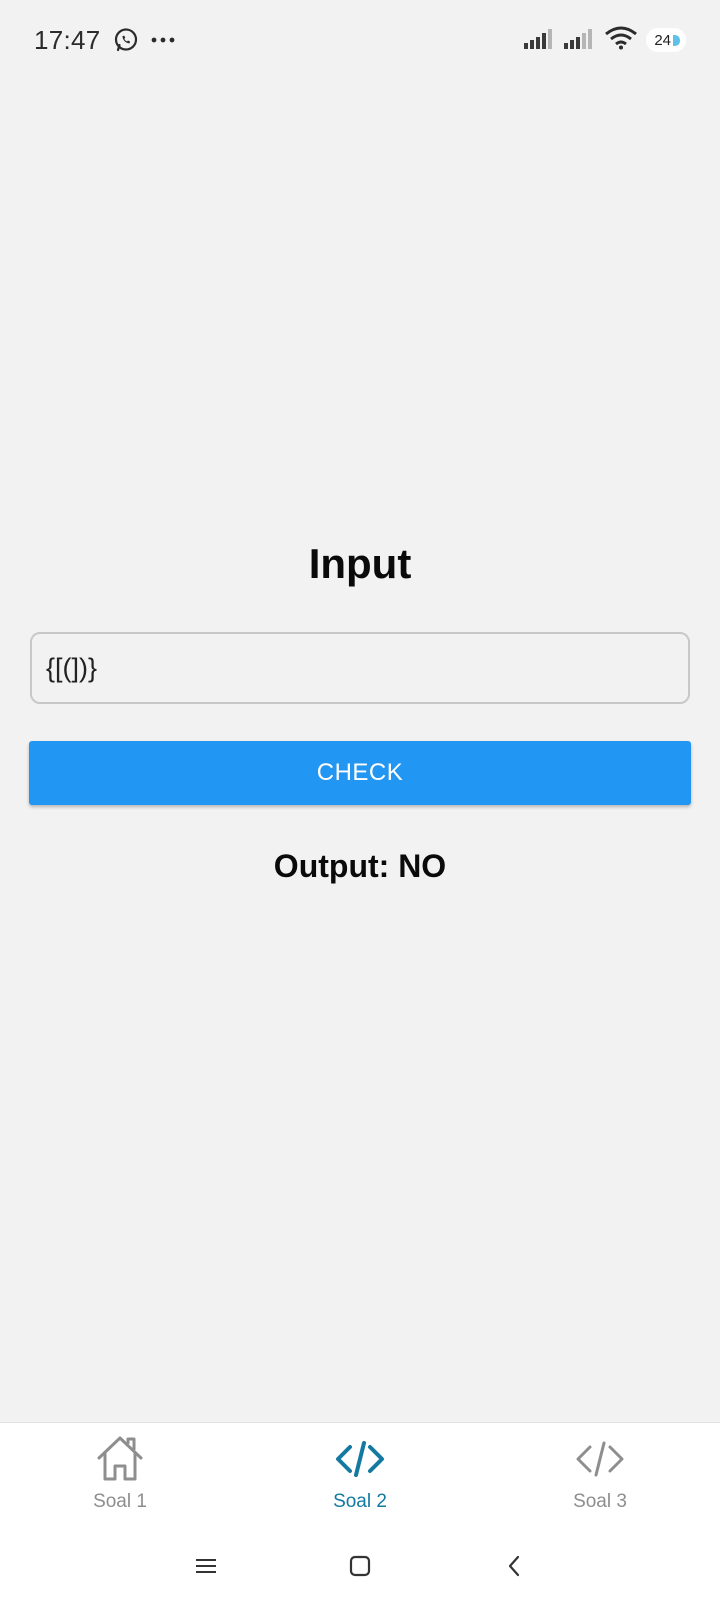  Describe the element at coordinates (67, 39) in the screenshot. I see `status-time: 17:47` at that location.